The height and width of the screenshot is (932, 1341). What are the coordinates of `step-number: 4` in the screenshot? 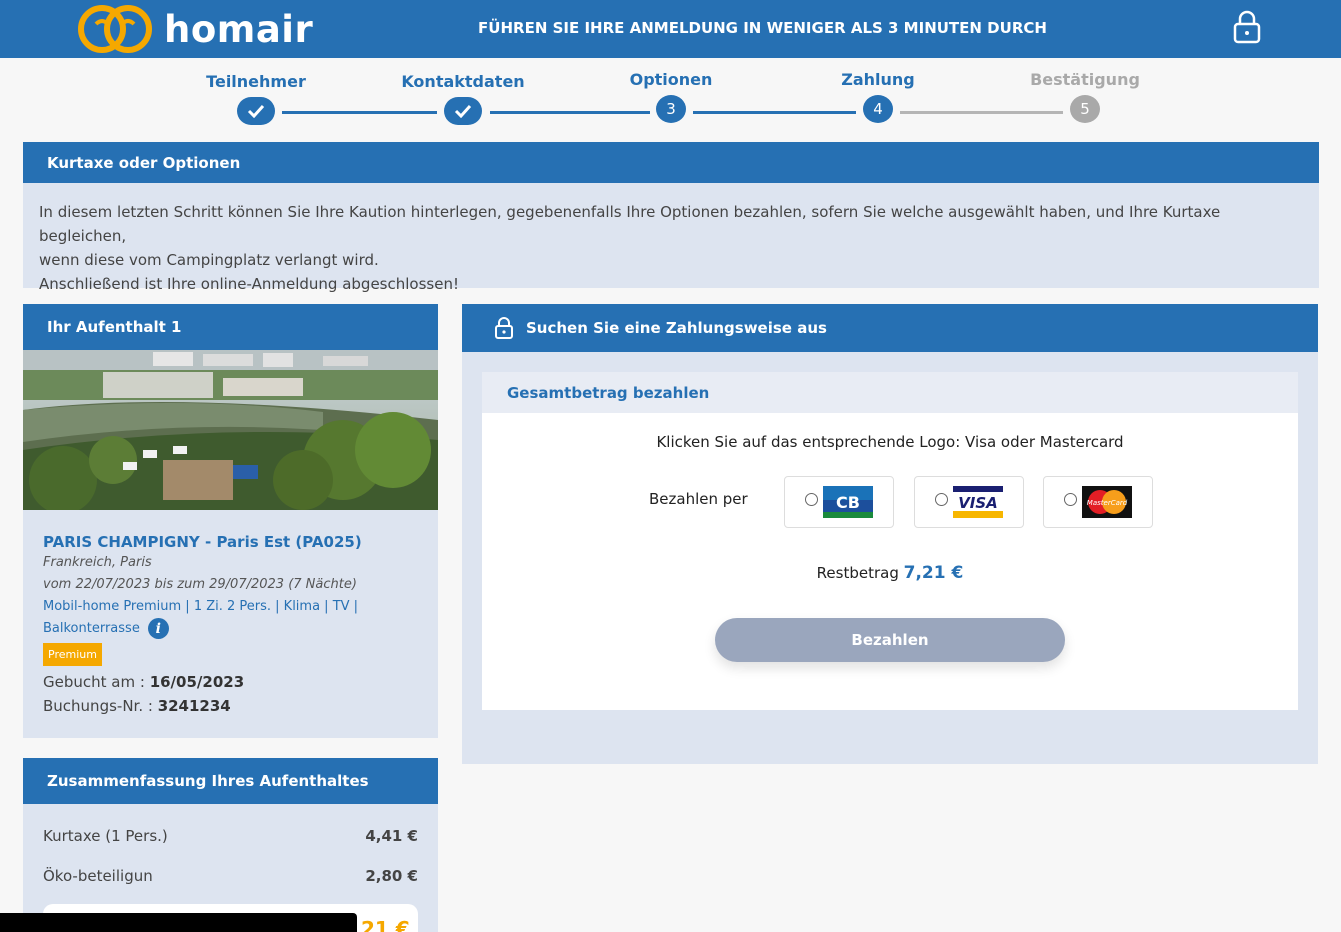 It's located at (878, 109).